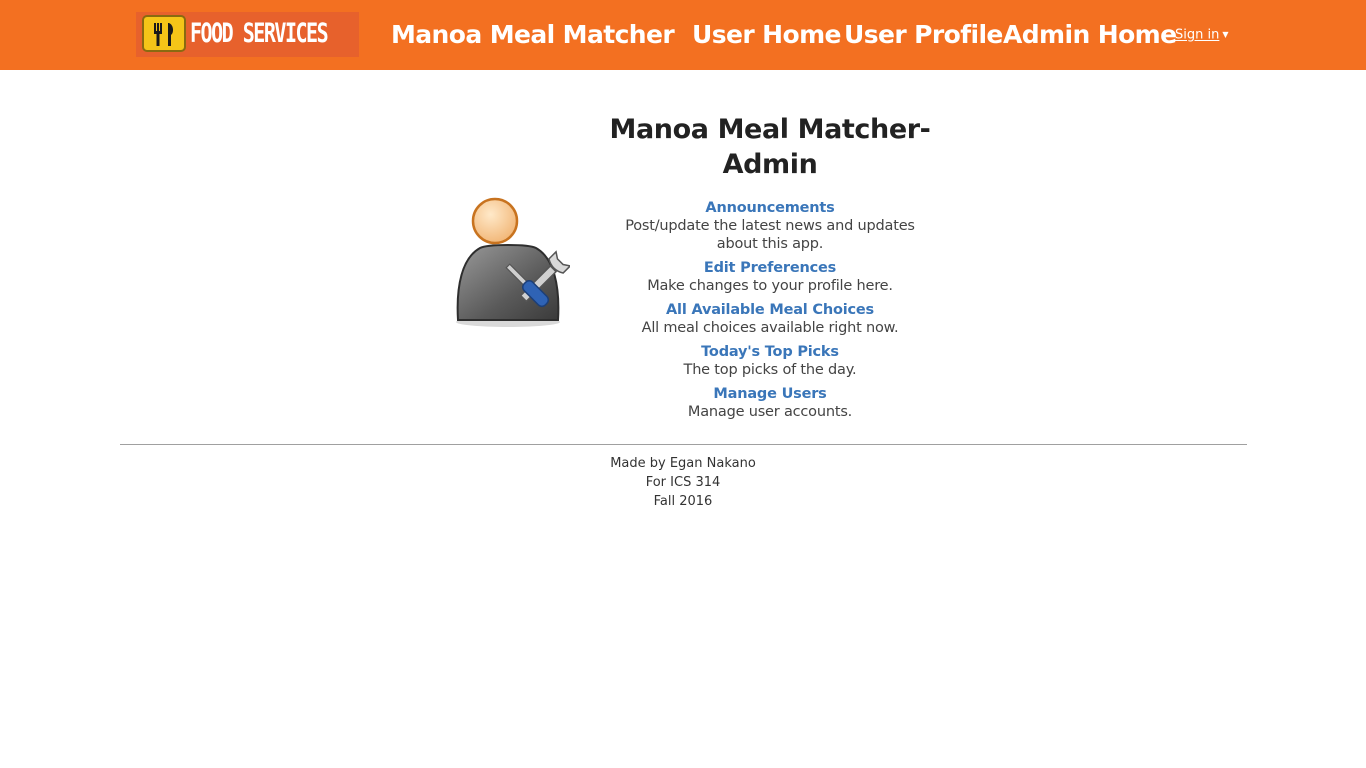  What do you see at coordinates (770, 208) in the screenshot?
I see `announcements-link: Announcements` at bounding box center [770, 208].